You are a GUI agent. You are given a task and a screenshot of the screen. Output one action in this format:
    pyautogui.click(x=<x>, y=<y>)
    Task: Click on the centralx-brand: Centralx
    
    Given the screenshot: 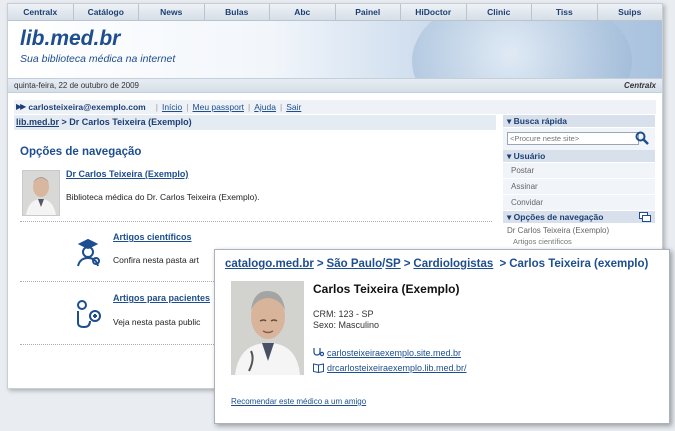 What is the action you would take?
    pyautogui.click(x=639, y=85)
    